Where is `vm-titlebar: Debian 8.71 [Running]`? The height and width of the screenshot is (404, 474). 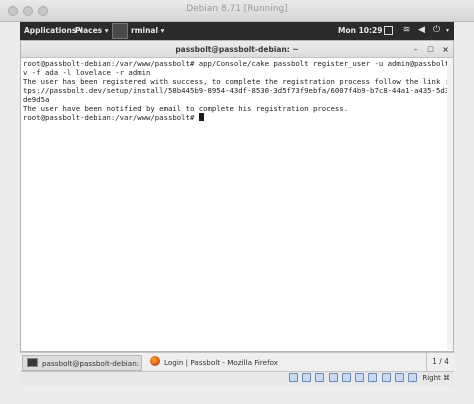
vm-titlebar: Debian 8.71 [Running] is located at coordinates (237, 11).